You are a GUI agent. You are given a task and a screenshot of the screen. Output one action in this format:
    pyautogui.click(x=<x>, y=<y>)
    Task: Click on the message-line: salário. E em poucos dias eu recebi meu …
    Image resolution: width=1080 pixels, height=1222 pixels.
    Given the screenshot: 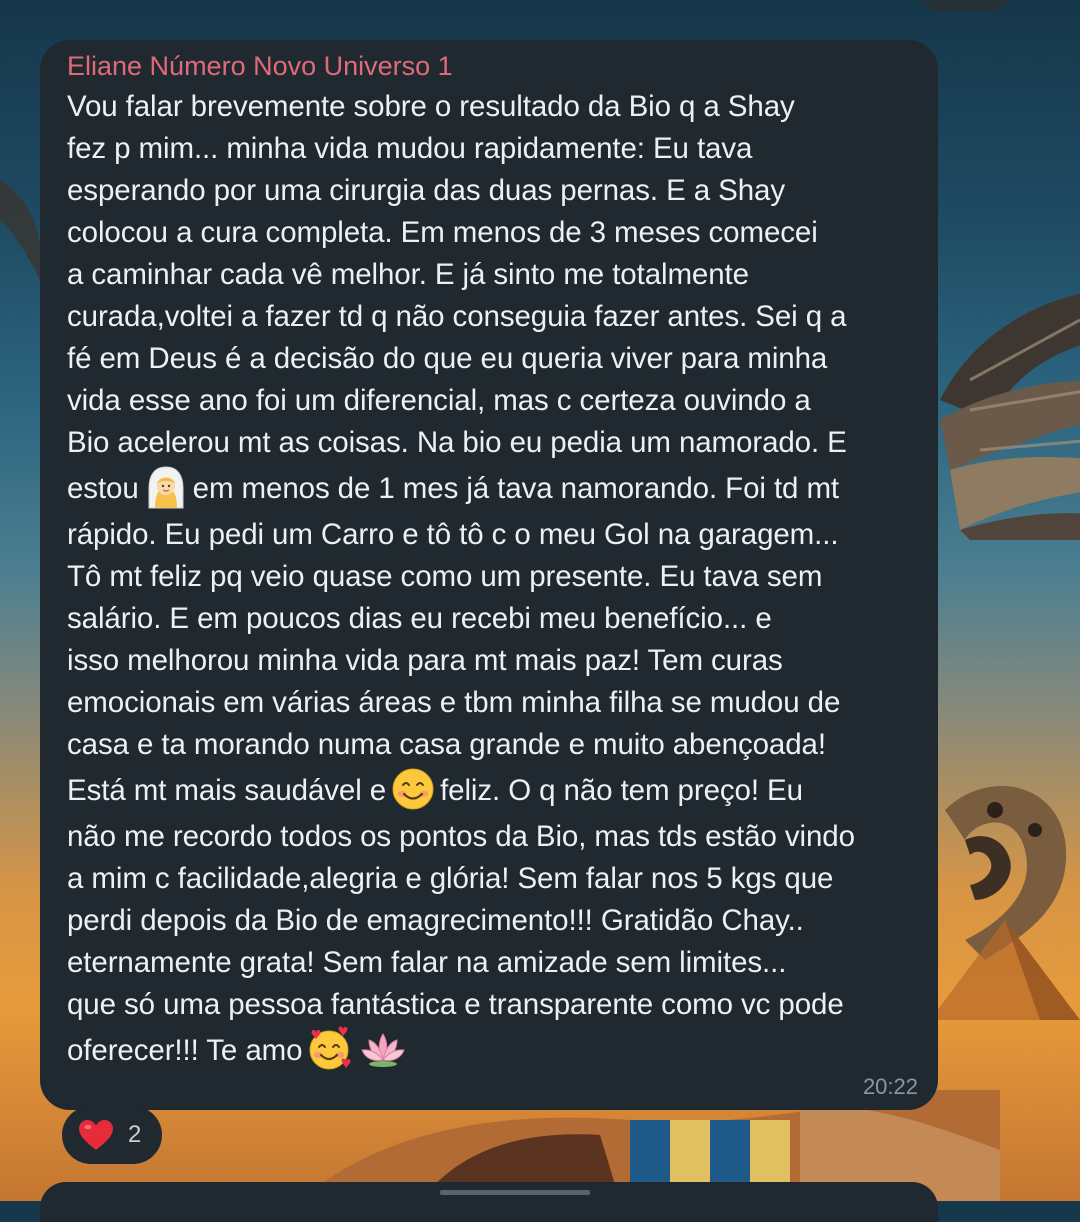 What is the action you would take?
    pyautogui.click(x=419, y=618)
    